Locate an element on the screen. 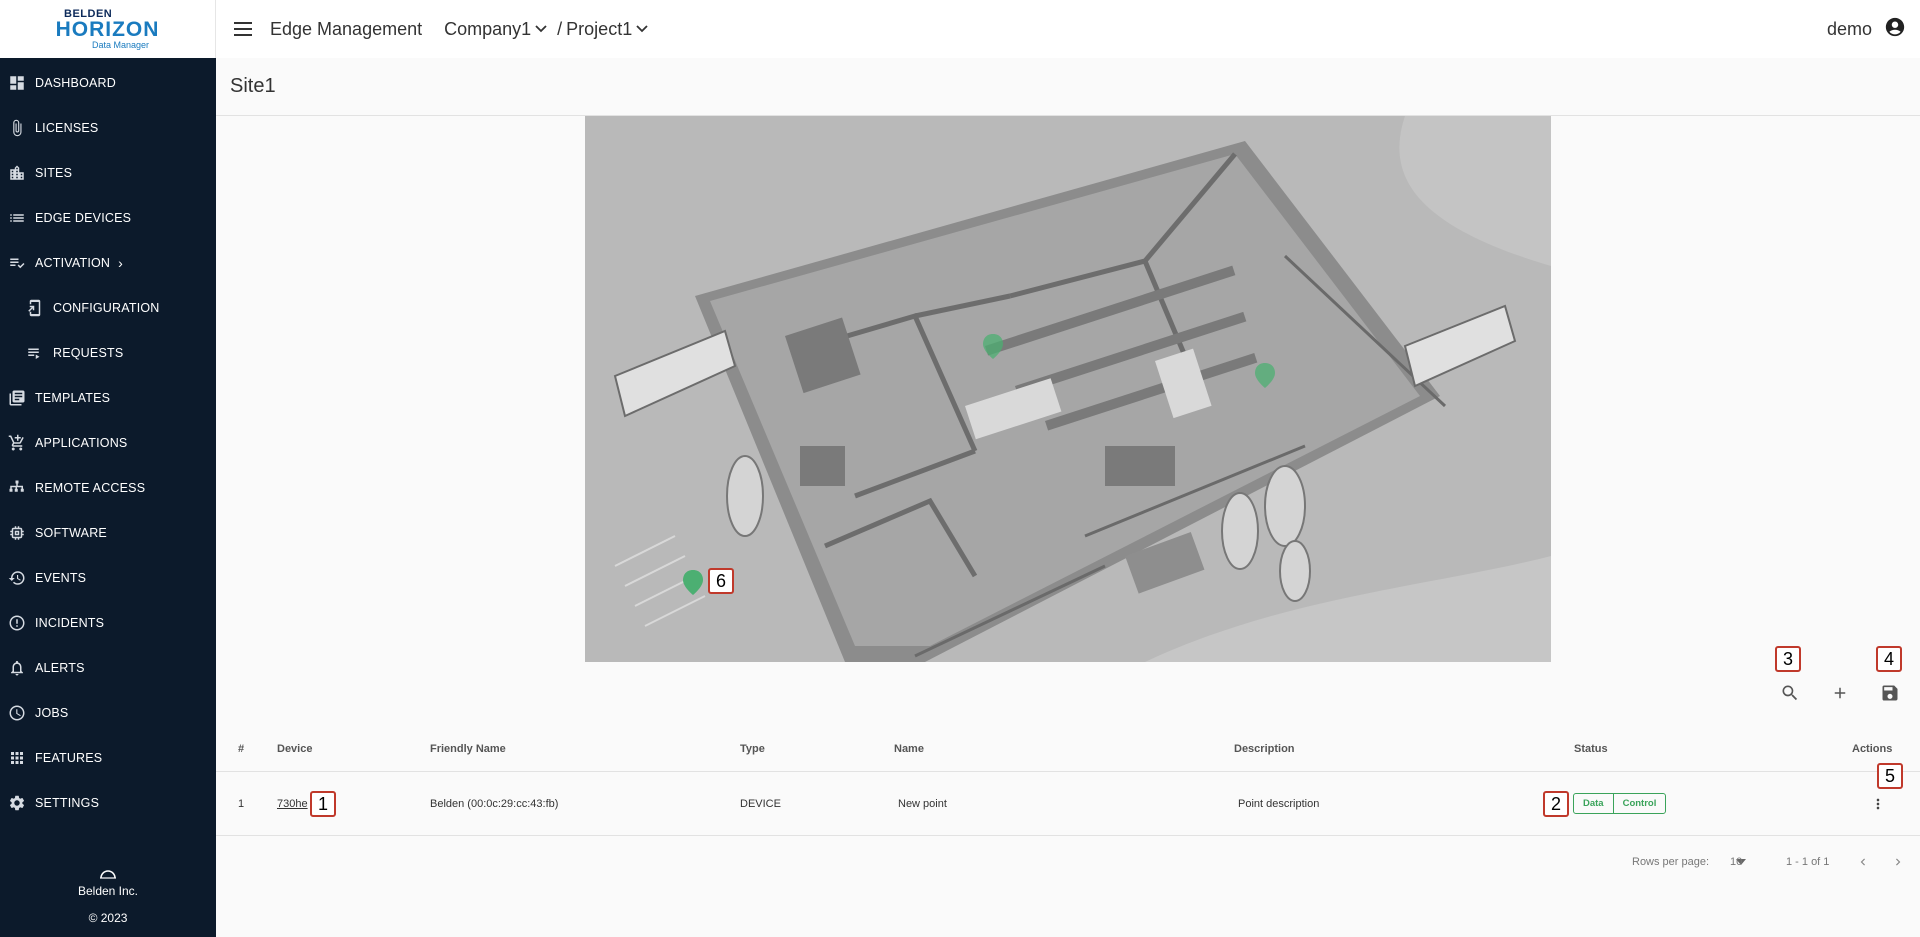 This screenshot has width=1920, height=937. sidebar-item-applications: APPLICATIONS is located at coordinates (108, 442).